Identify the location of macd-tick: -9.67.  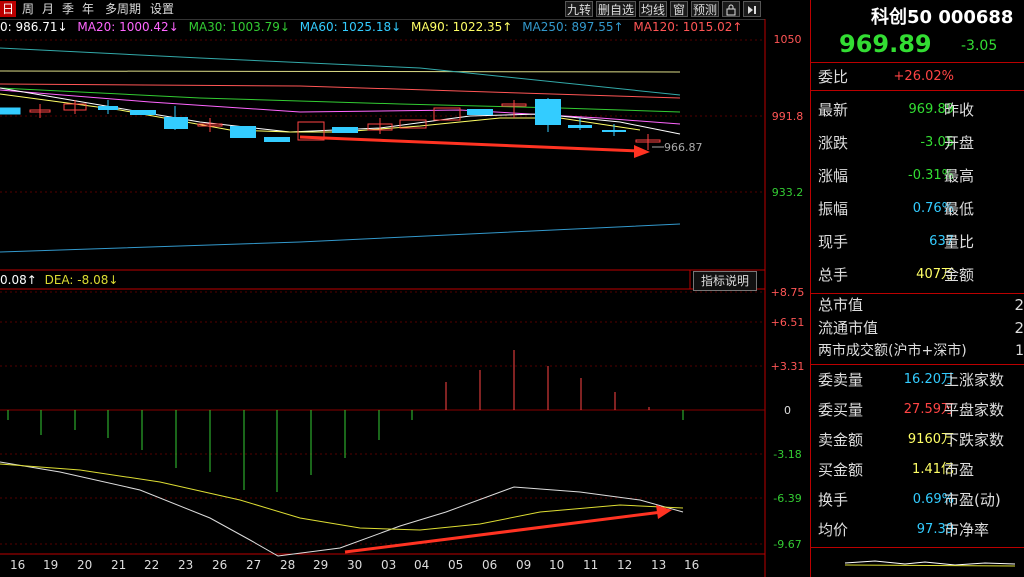
(787, 544).